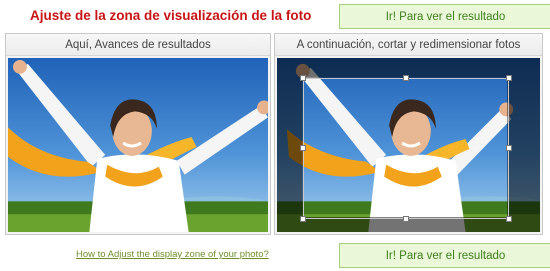 Image resolution: width=550 pixels, height=271 pixels. What do you see at coordinates (303, 78) in the screenshot?
I see `crop-handle-top-left` at bounding box center [303, 78].